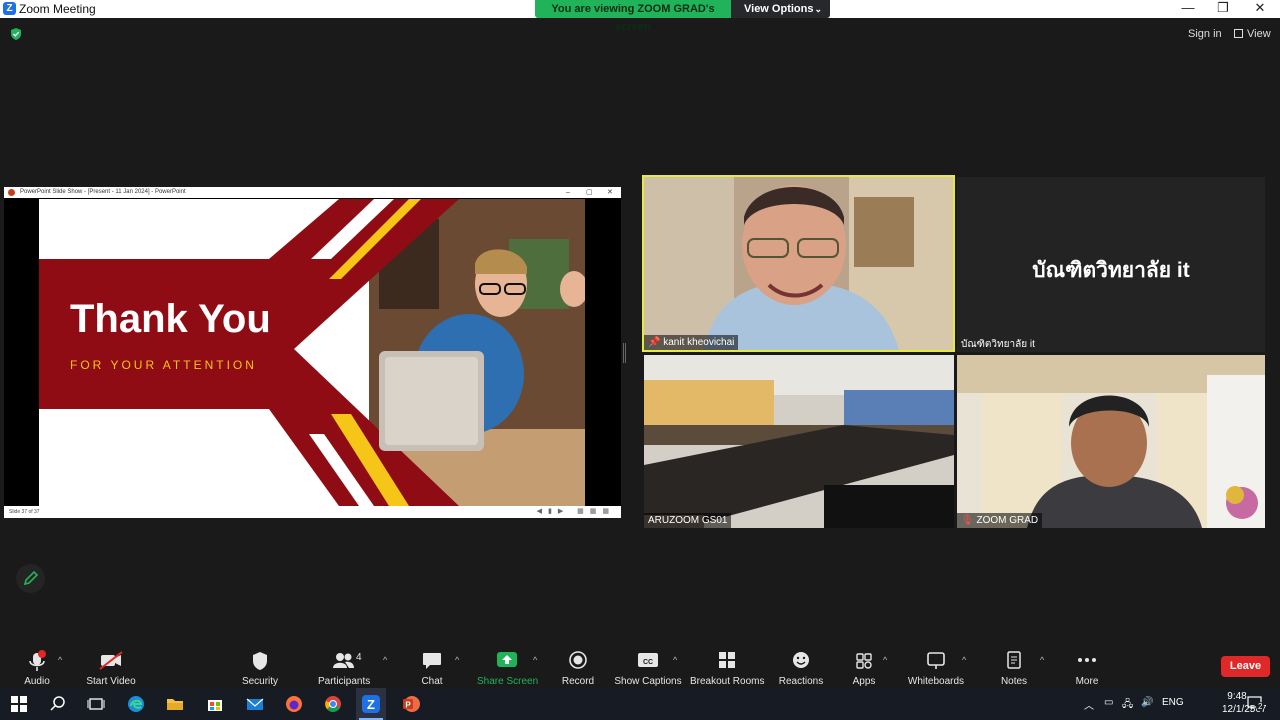  What do you see at coordinates (385, 660) in the screenshot?
I see `participants-options-chevron-icon: ^` at bounding box center [385, 660].